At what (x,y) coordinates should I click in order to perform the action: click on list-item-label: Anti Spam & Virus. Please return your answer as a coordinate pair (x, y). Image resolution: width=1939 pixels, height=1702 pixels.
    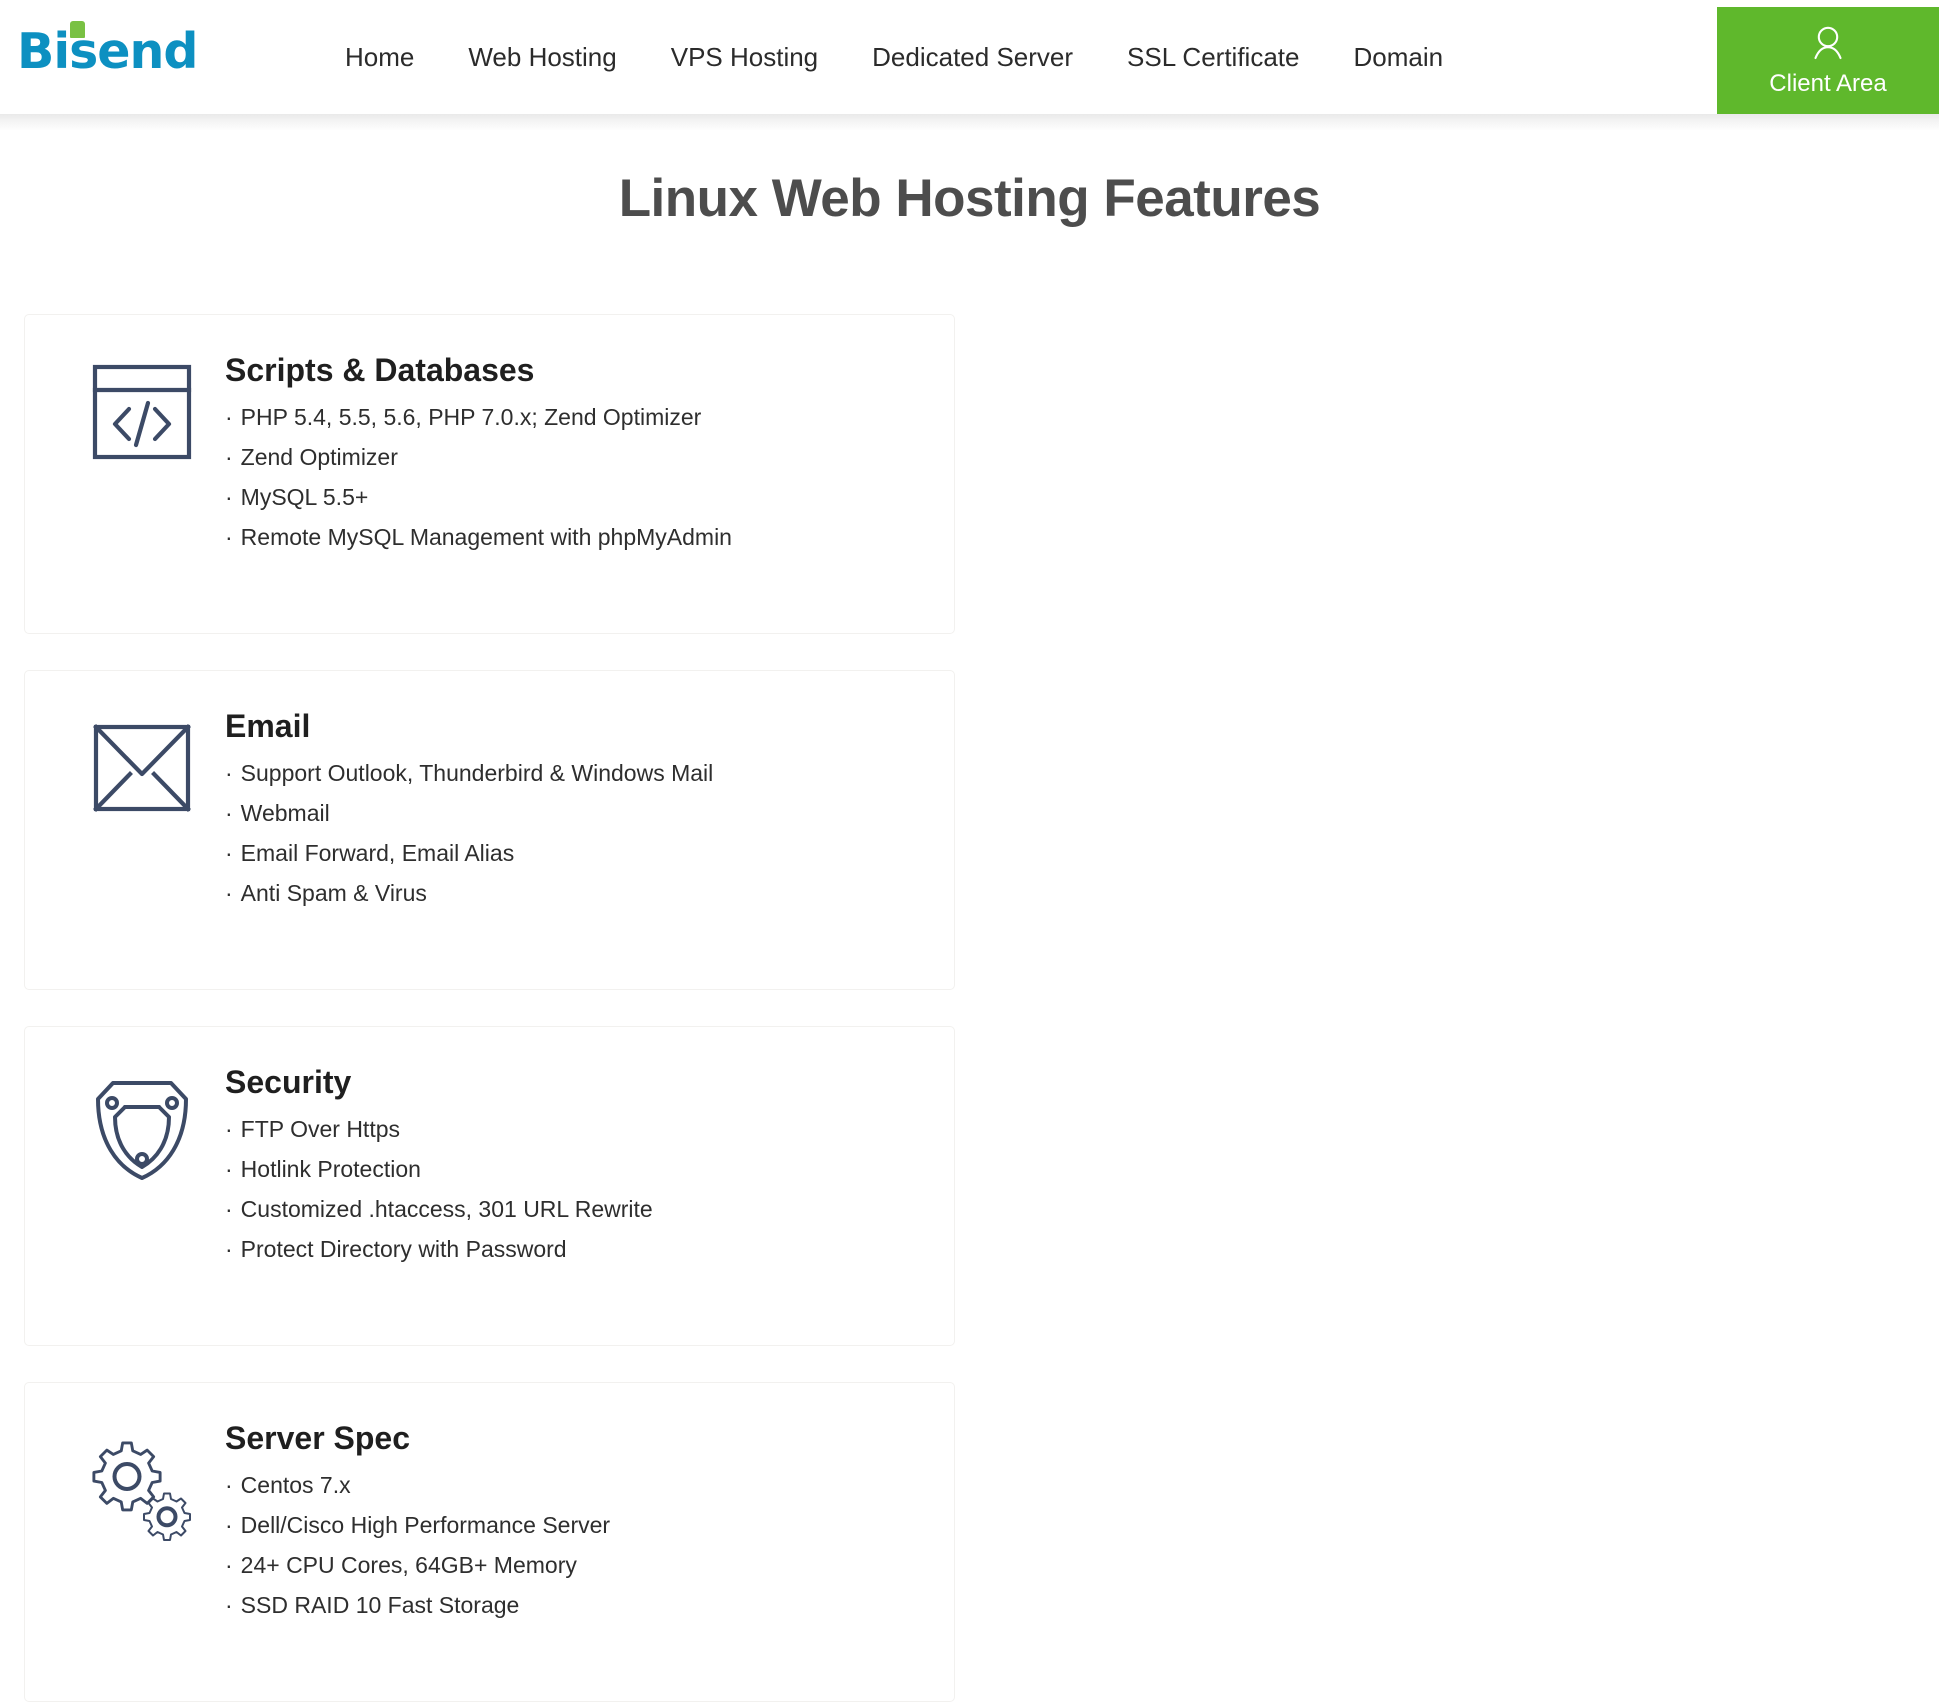
    Looking at the image, I should click on (333, 893).